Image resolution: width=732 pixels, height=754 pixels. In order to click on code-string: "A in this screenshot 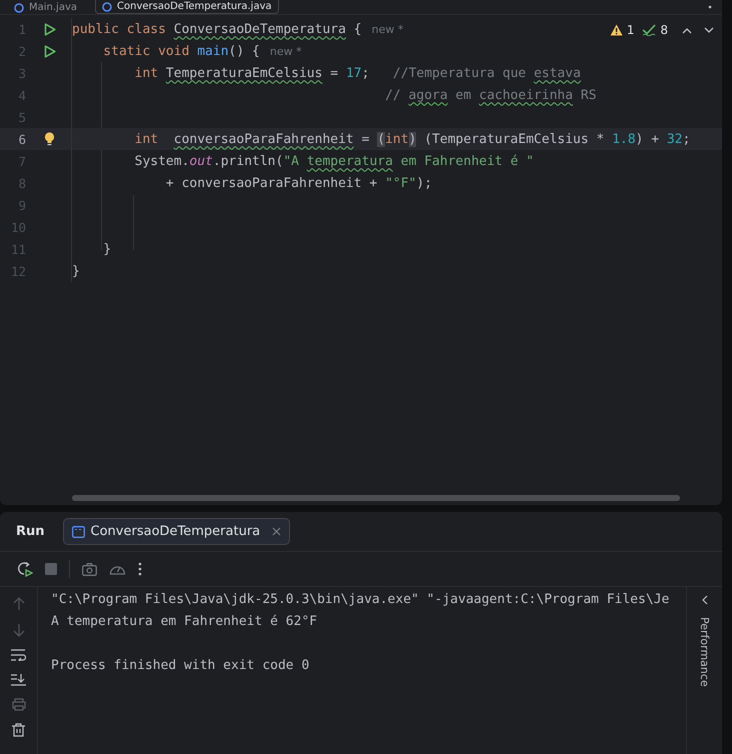, I will do `click(291, 161)`.